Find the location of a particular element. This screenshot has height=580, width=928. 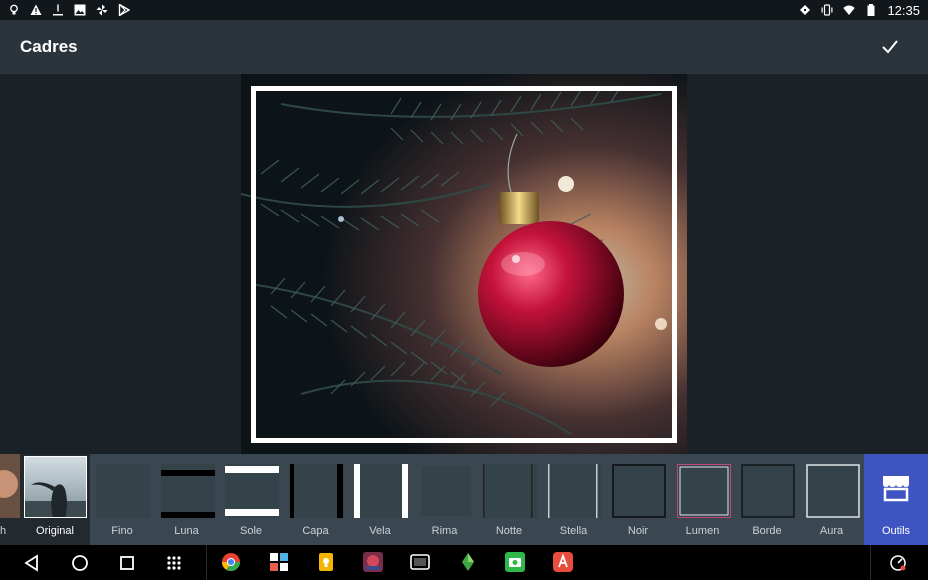

frame-item-borde: Borde is located at coordinates (767, 499).